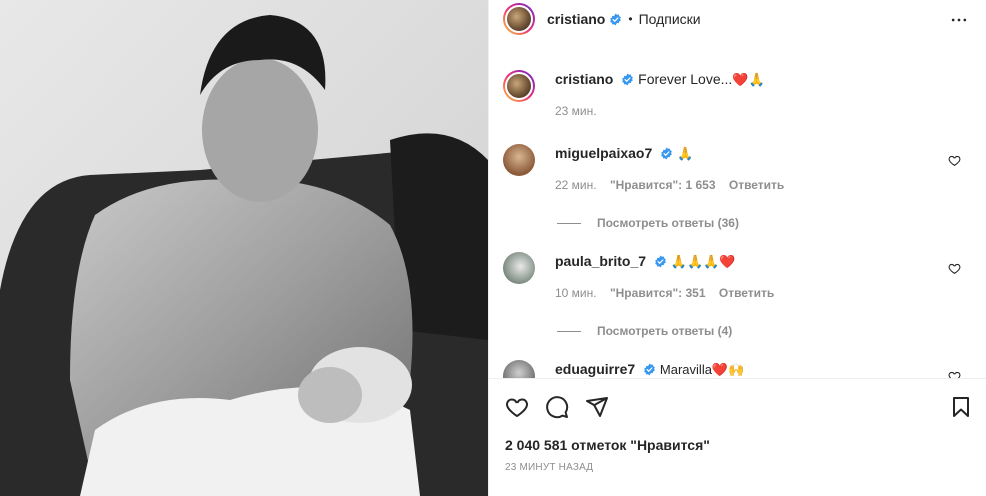  Describe the element at coordinates (702, 369) in the screenshot. I see `comment-text: Maravilla❤️🙌` at that location.